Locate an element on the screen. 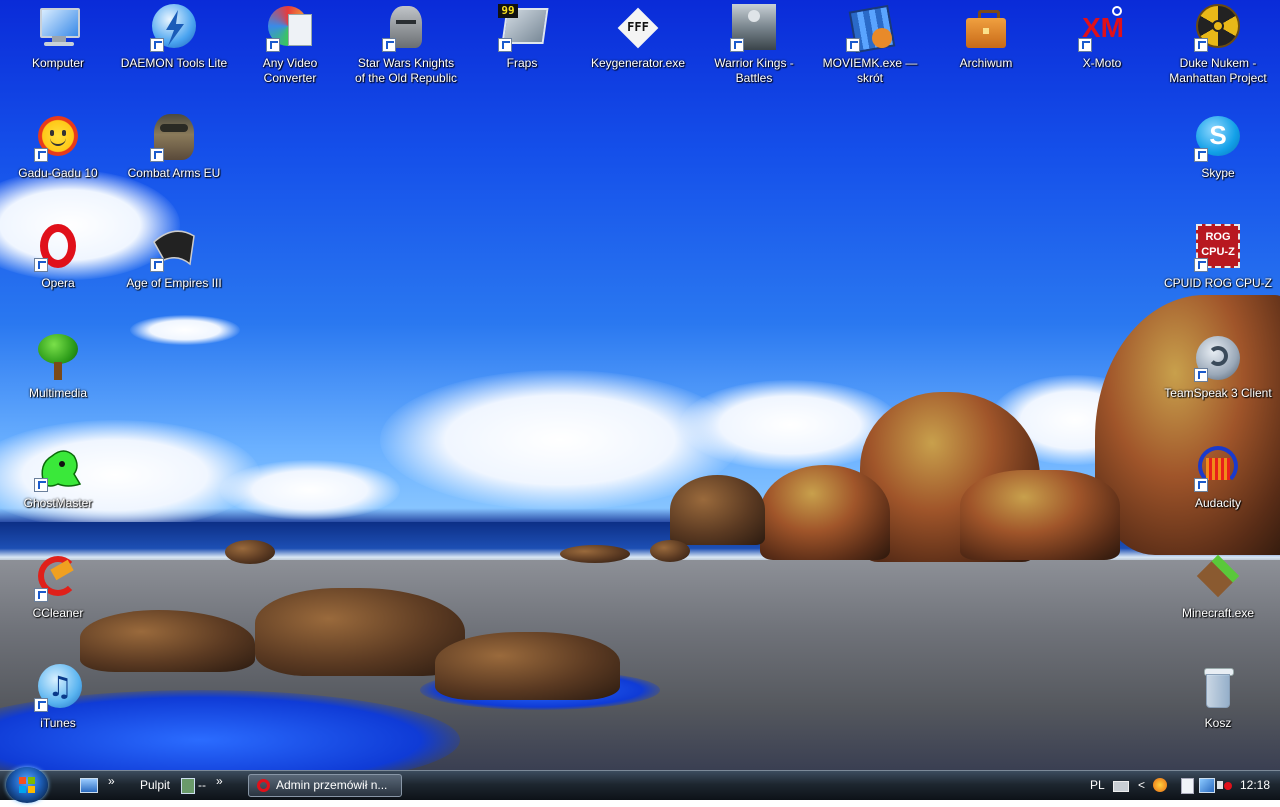 The height and width of the screenshot is (807, 1280). ccleaner-icon is located at coordinates (58, 578).